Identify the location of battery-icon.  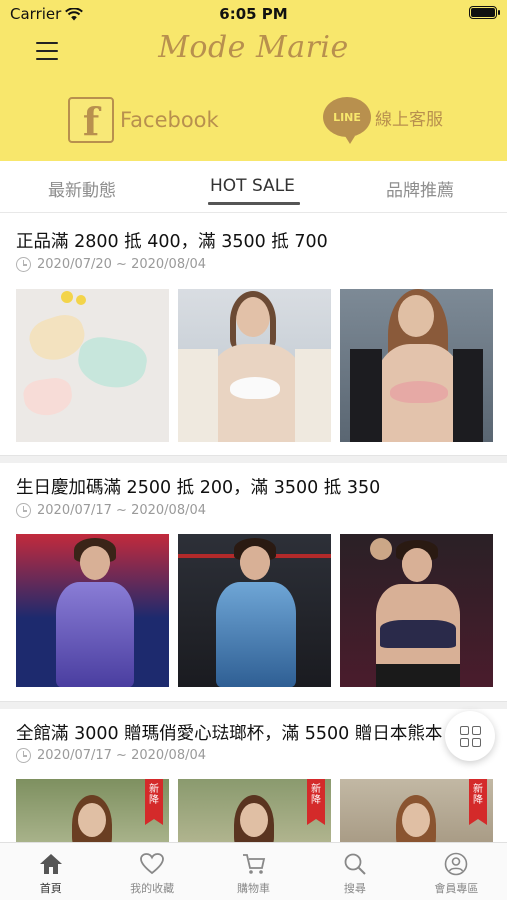
(484, 12).